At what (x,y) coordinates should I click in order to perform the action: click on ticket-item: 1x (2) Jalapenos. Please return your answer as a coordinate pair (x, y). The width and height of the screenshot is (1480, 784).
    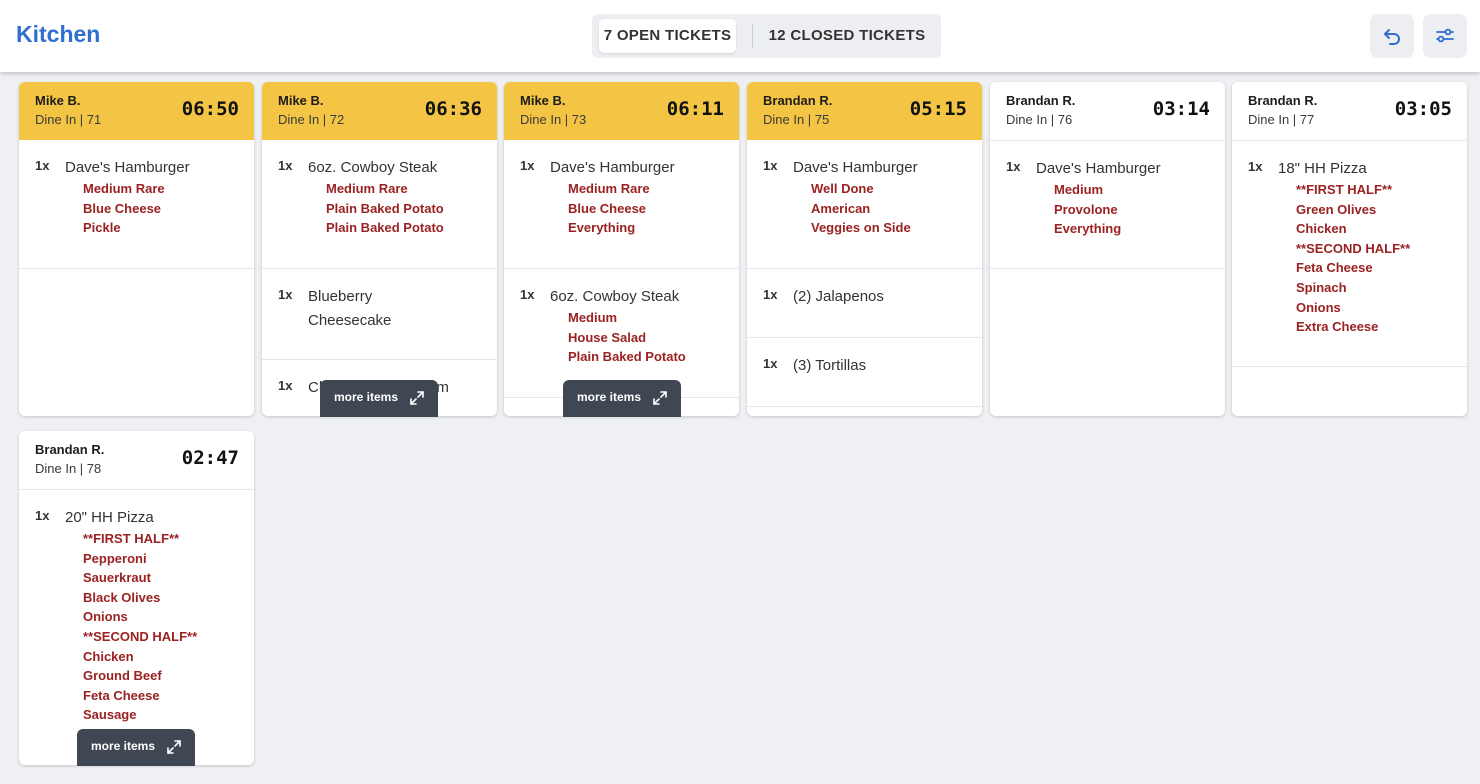
    Looking at the image, I should click on (864, 303).